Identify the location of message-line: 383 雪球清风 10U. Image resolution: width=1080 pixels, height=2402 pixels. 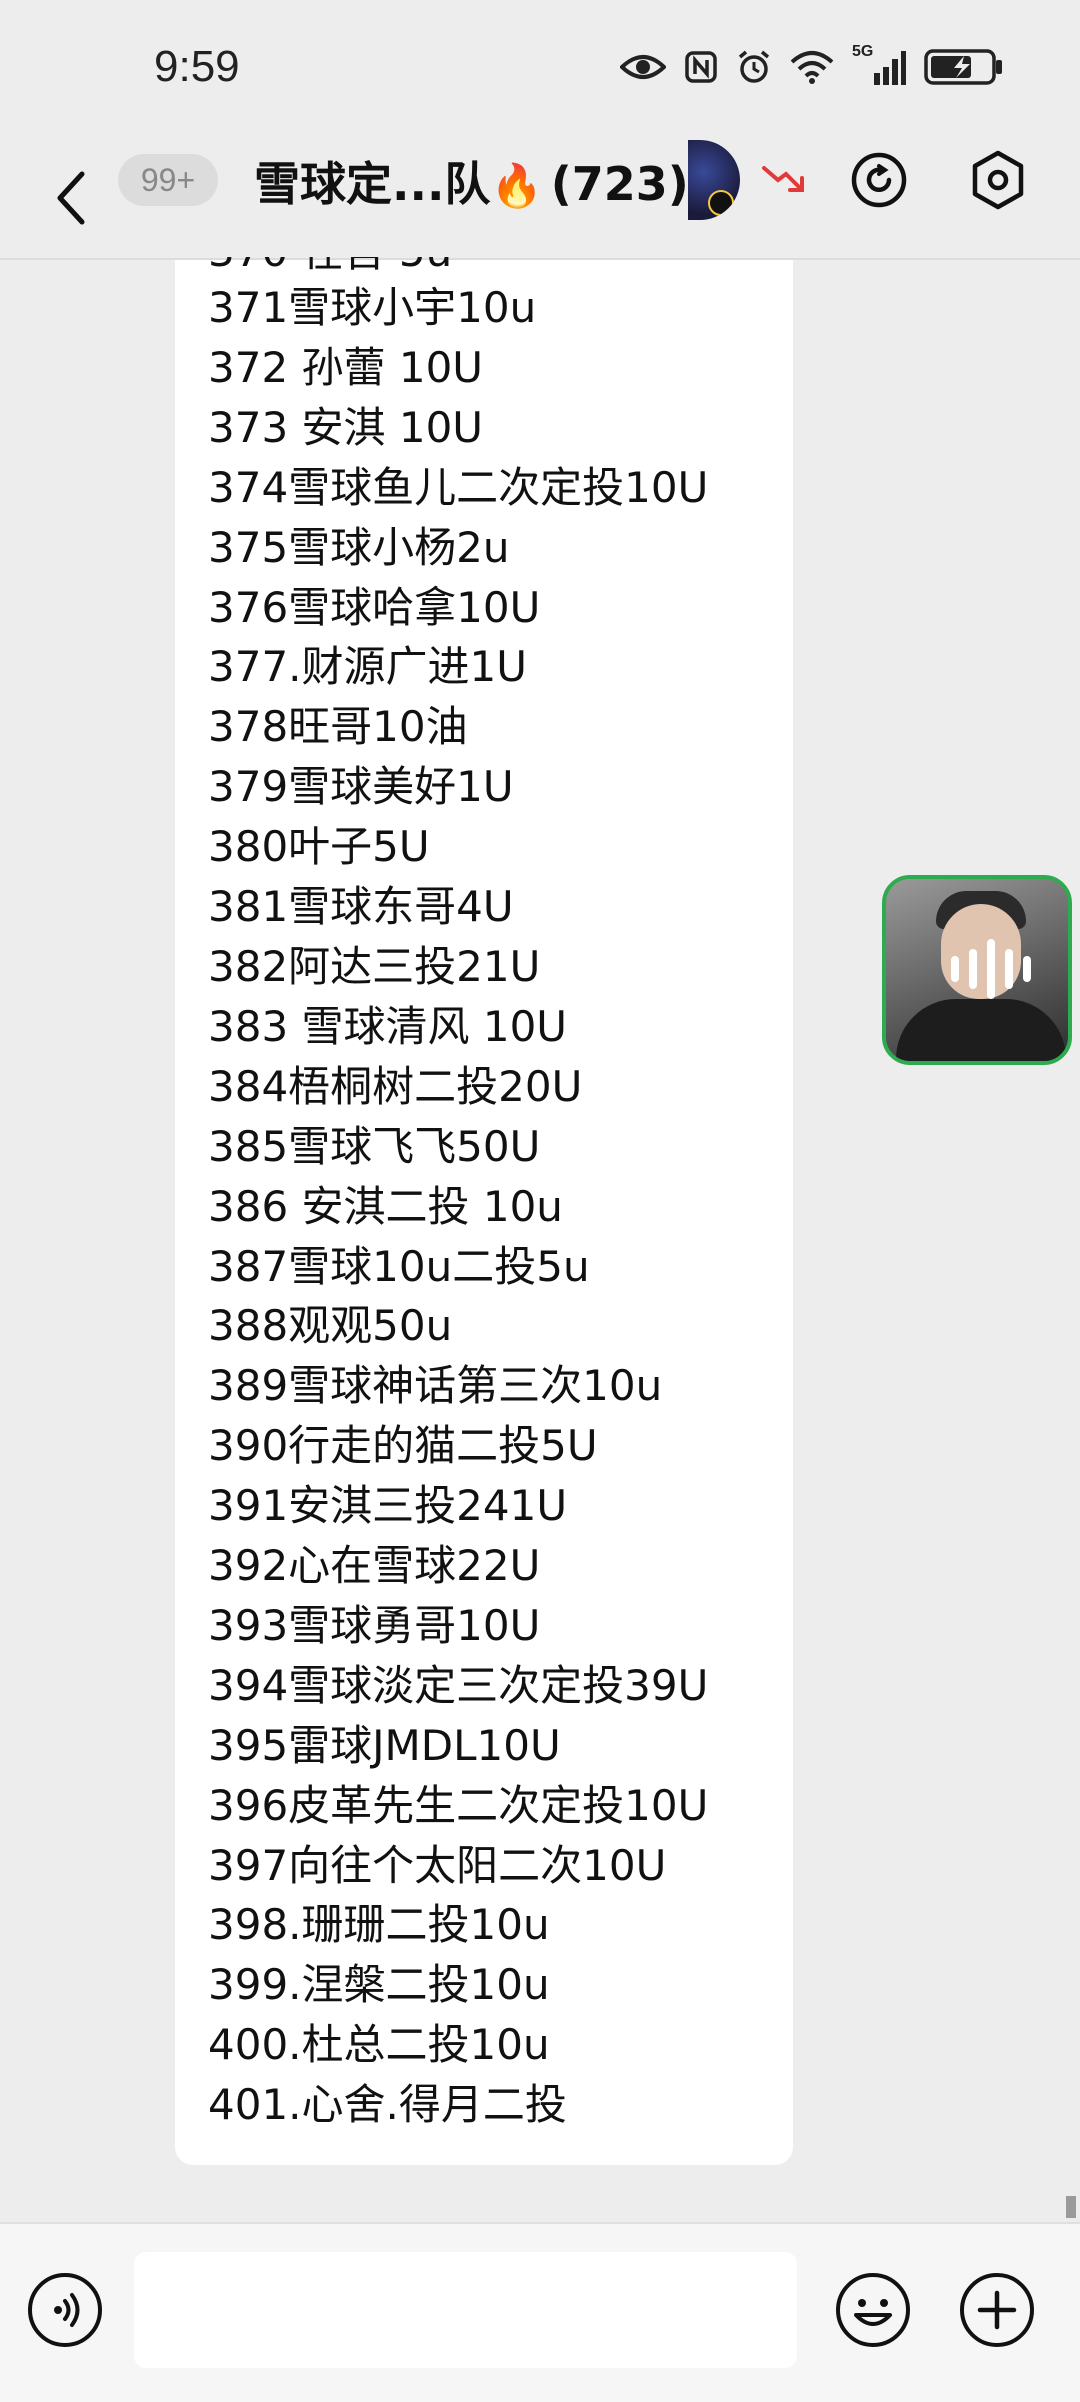
(388, 1026).